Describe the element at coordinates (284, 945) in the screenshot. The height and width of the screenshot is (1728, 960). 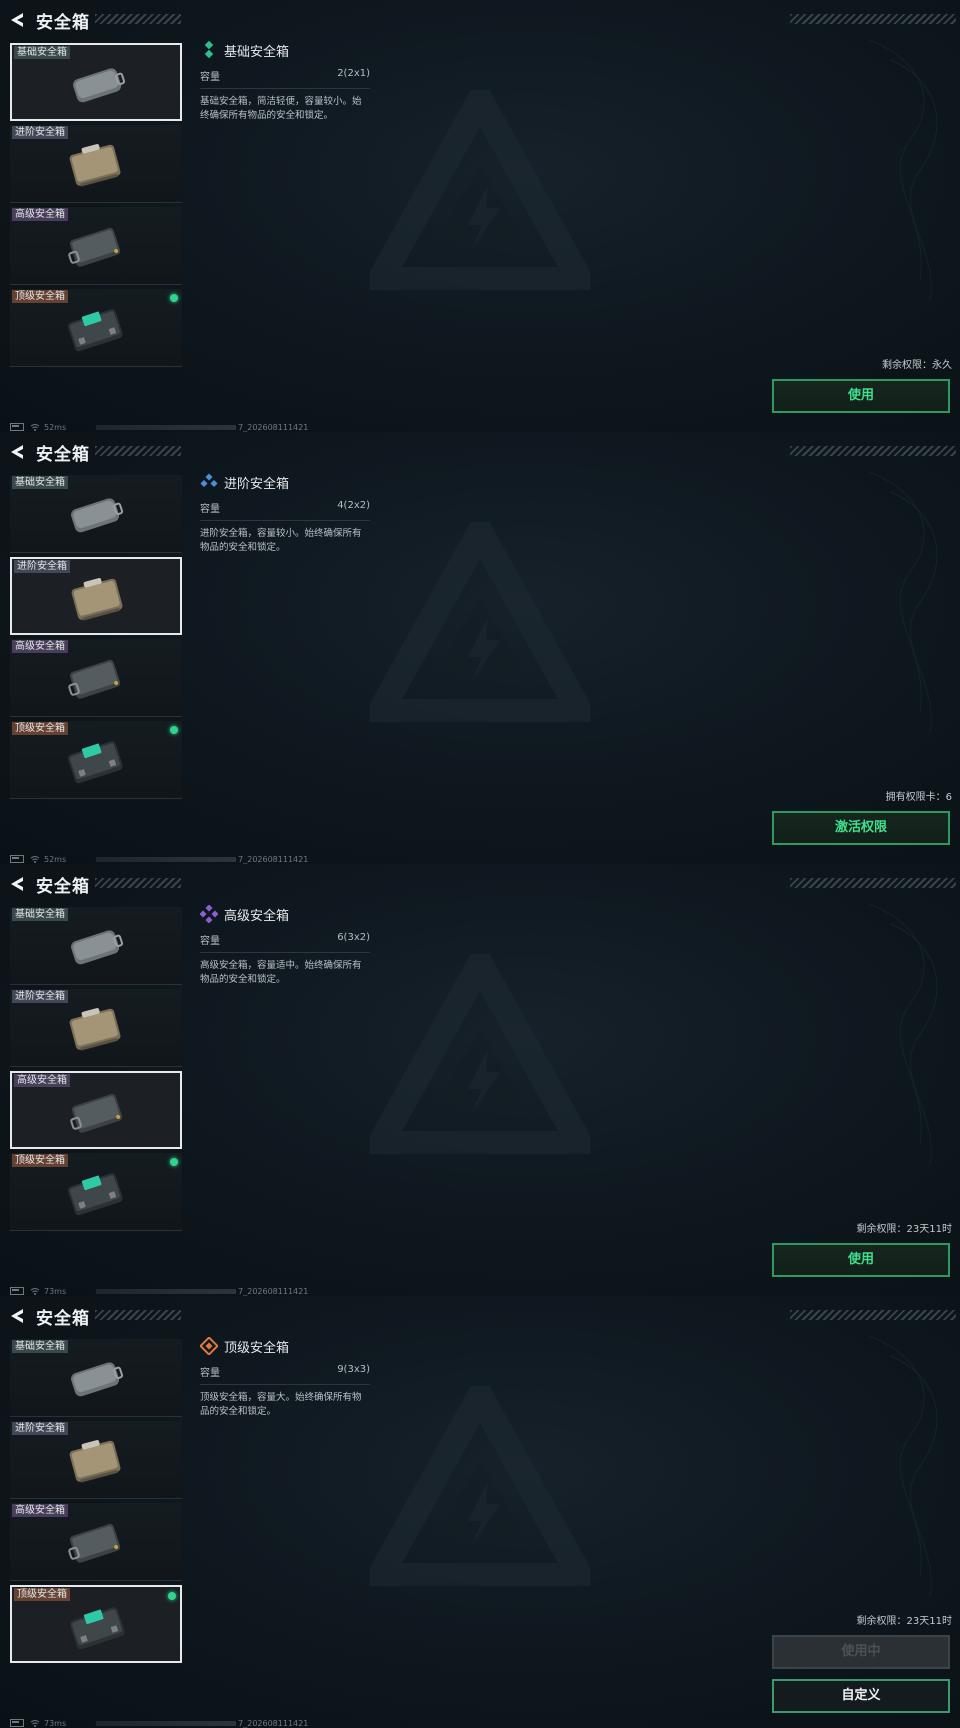
I see `safebox-detail: 高级安全箱 容量 6(3x2) 高级安全箱，容量适中。始终确保所有物品的安全和锁定。` at that location.